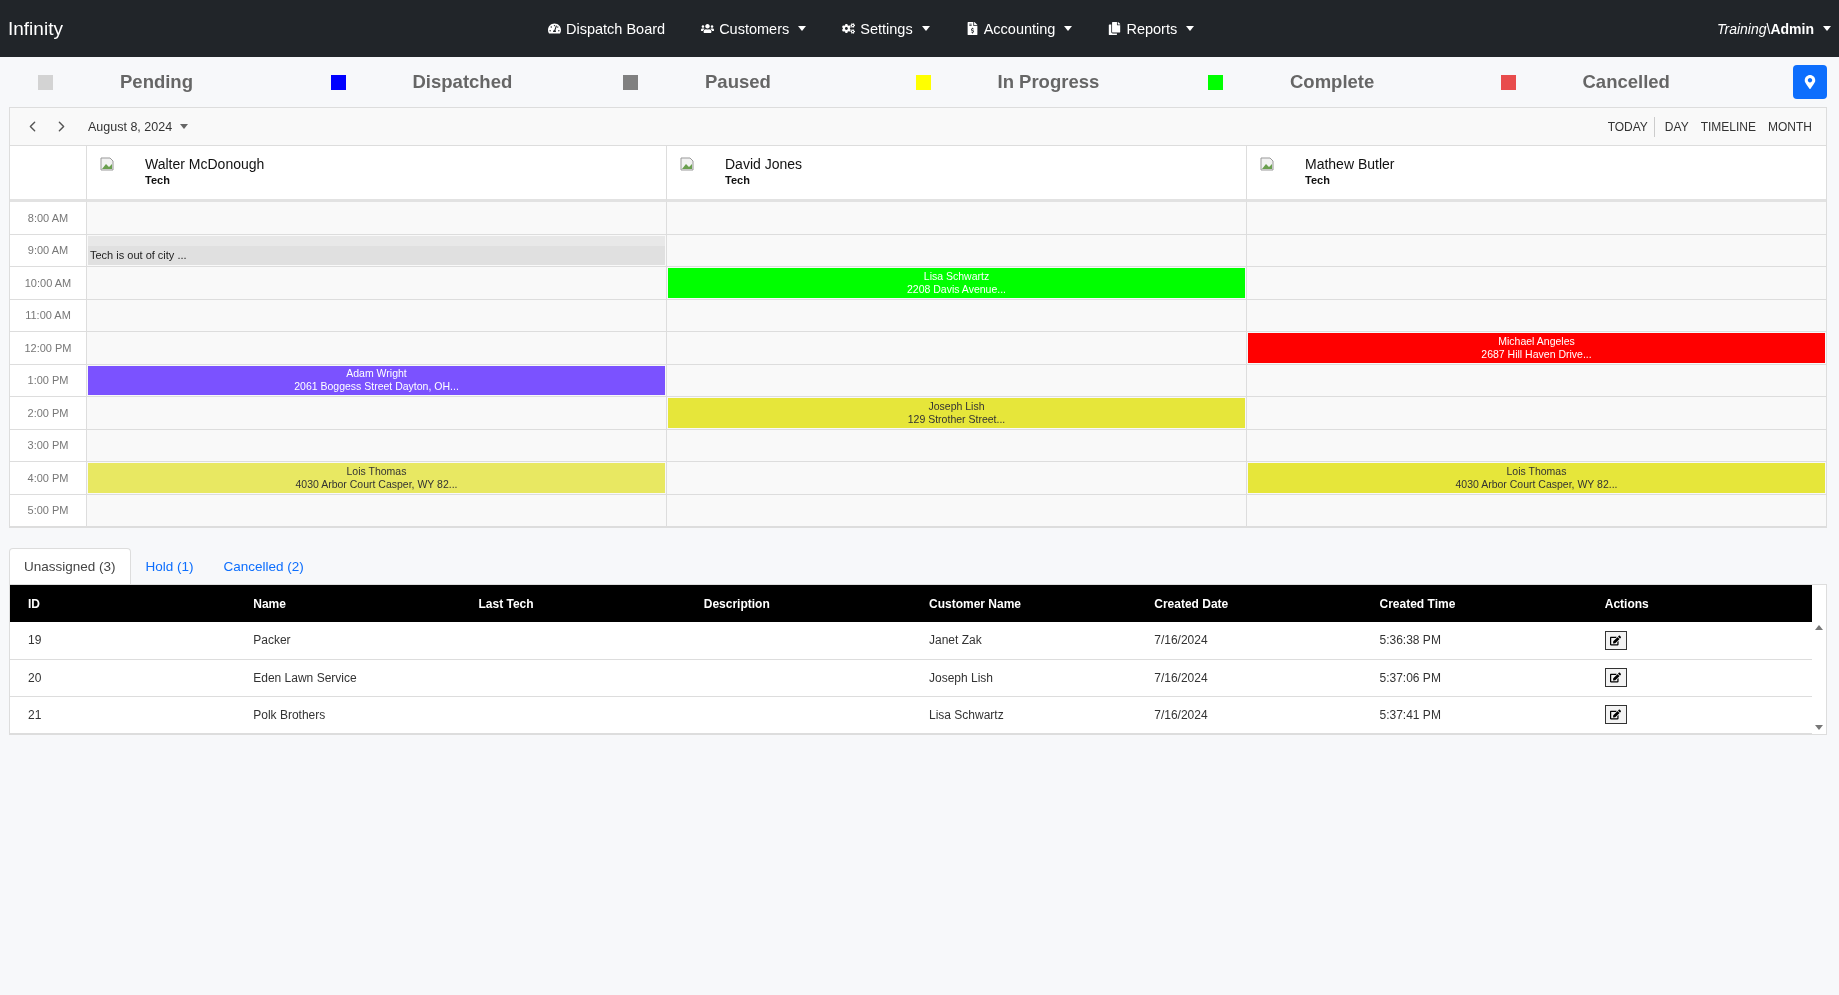 Image resolution: width=1839 pixels, height=995 pixels. Describe the element at coordinates (849, 28) in the screenshot. I see `gears-icon` at that location.